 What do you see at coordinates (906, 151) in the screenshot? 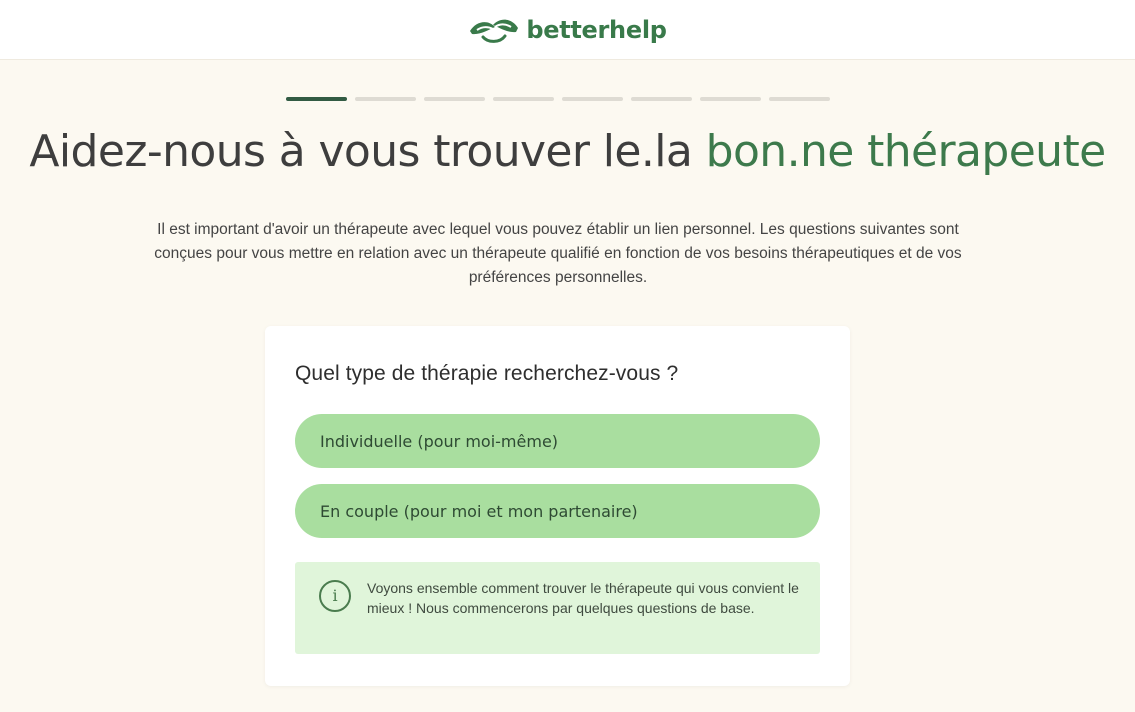
I see `page-title-accent: bon.ne thérapeute` at bounding box center [906, 151].